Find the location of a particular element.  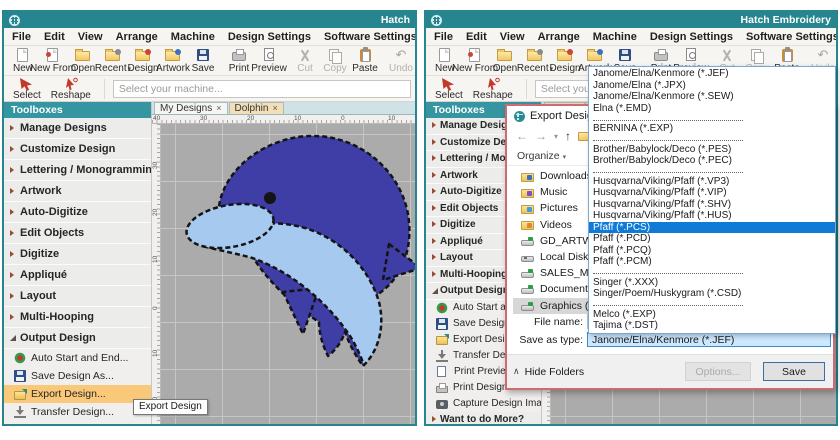

export-design-tooltip: Export Design is located at coordinates (170, 407).